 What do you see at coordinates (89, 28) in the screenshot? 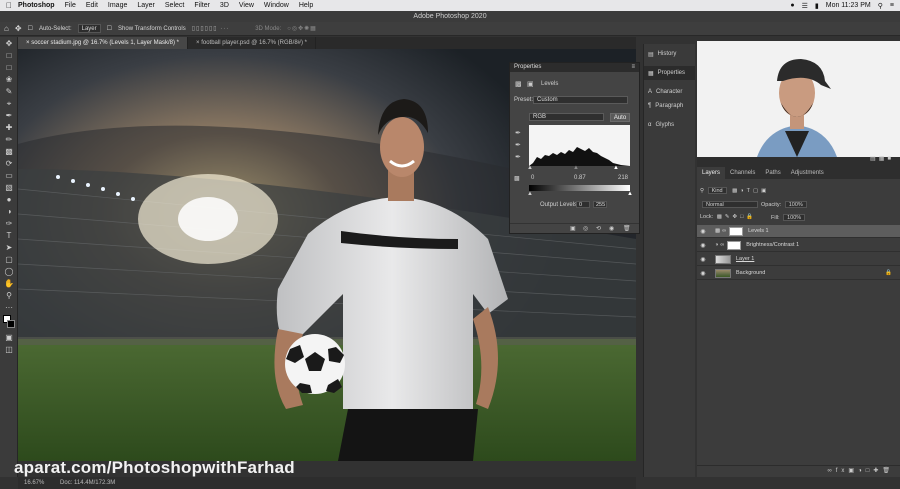
I see `auto-select-dropdown: Layer` at bounding box center [89, 28].